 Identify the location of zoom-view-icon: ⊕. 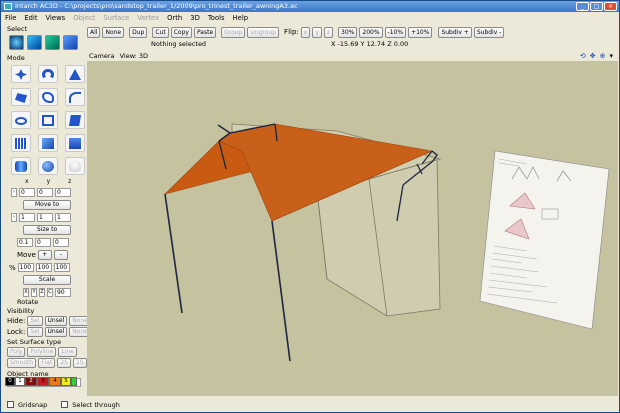
(603, 56).